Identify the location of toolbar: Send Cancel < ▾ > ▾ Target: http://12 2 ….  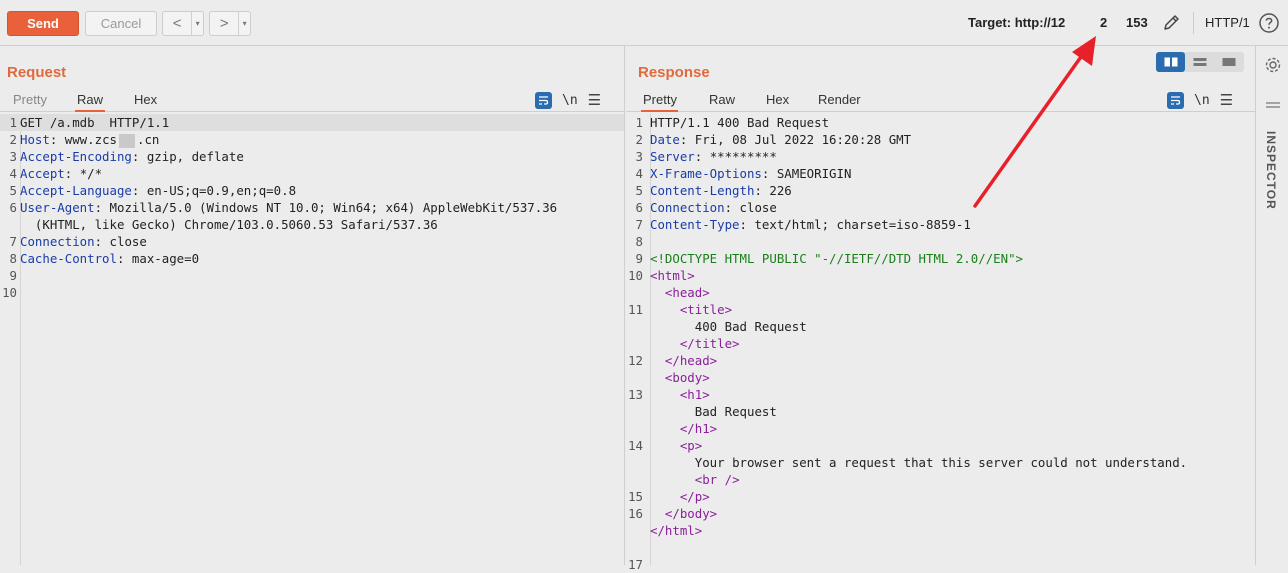
(644, 23).